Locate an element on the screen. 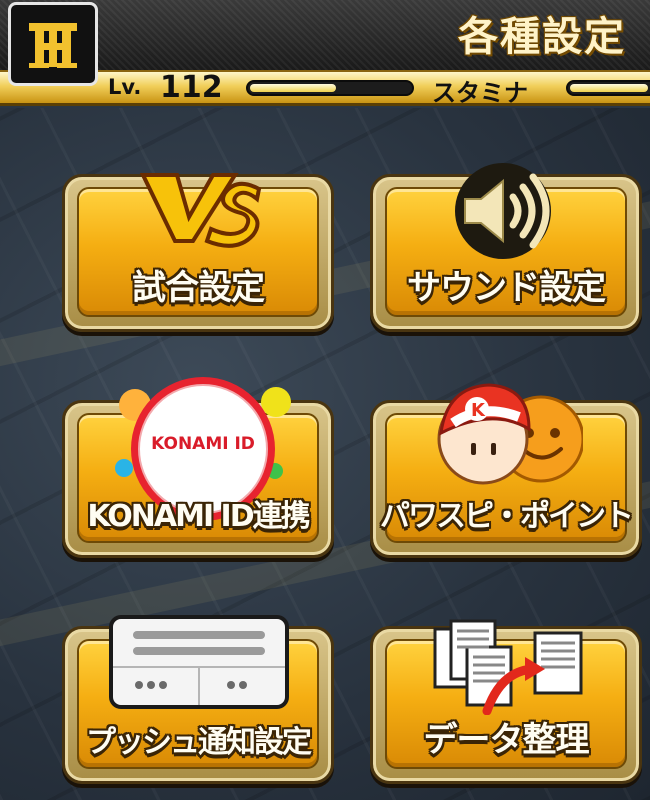 Image resolution: width=650 pixels, height=800 pixels. vs-icon is located at coordinates (200, 210).